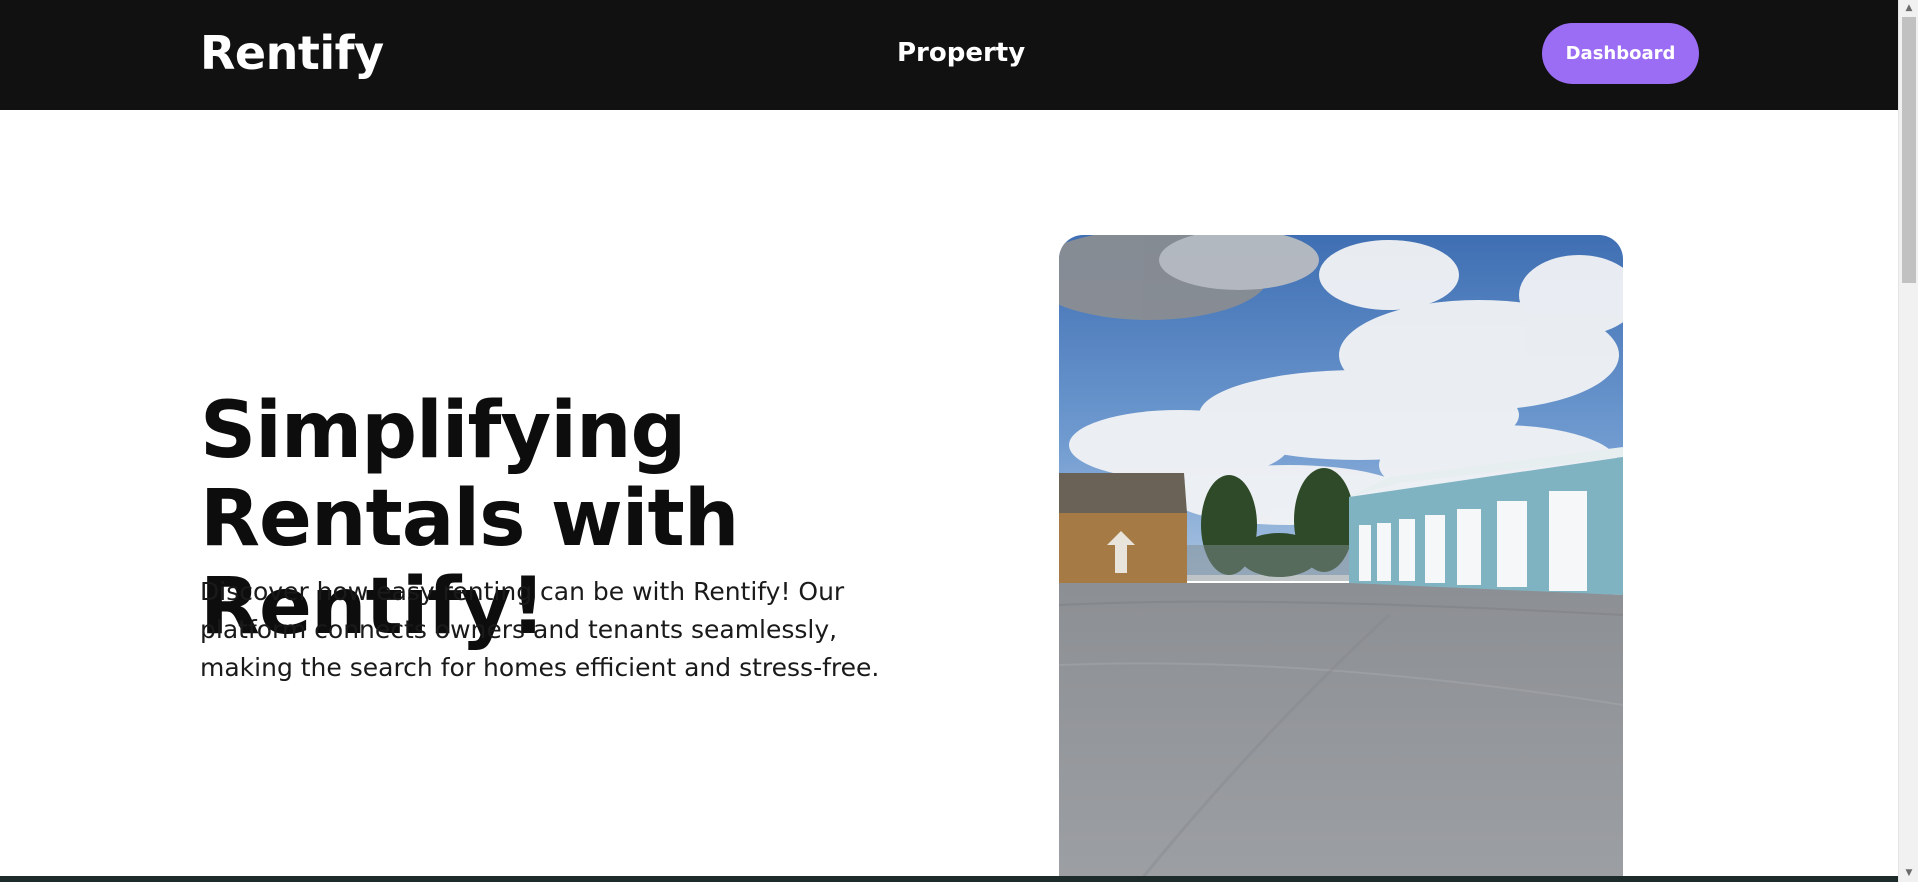  Describe the element at coordinates (1908, 873) in the screenshot. I see `scroll-down-arrow-icon: ▼` at that location.